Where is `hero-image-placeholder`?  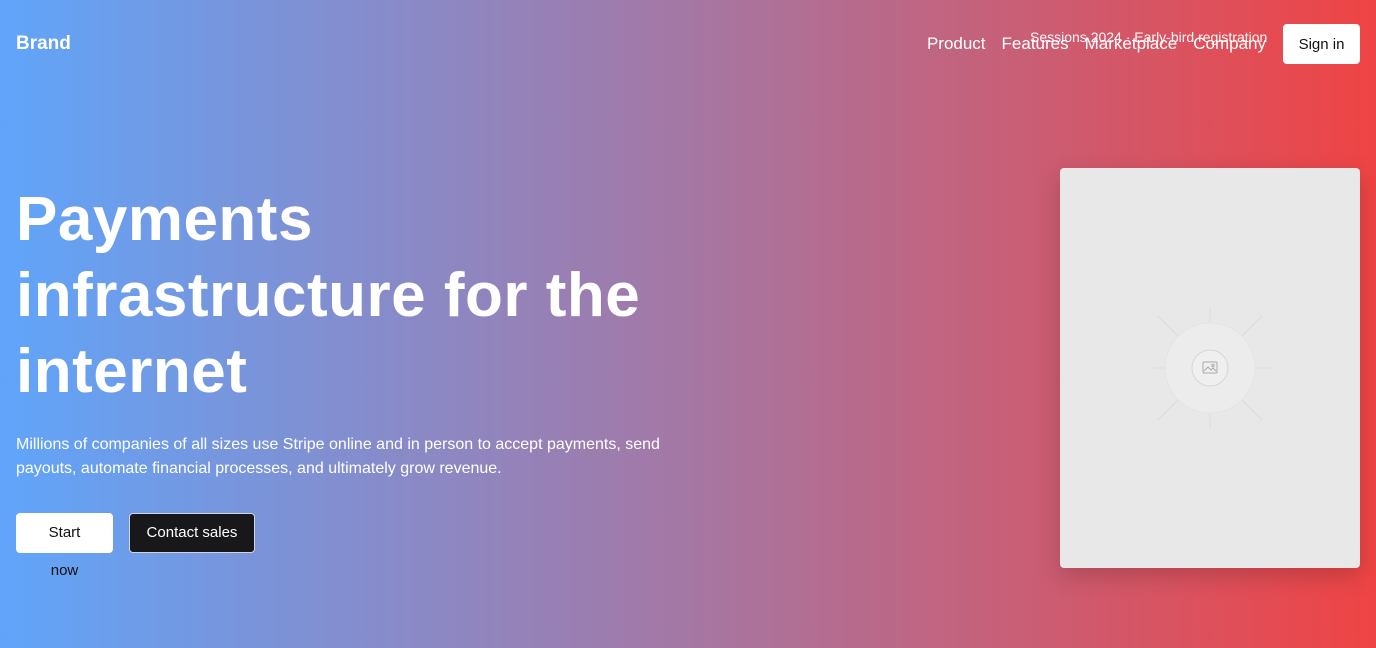
hero-image-placeholder is located at coordinates (1210, 368).